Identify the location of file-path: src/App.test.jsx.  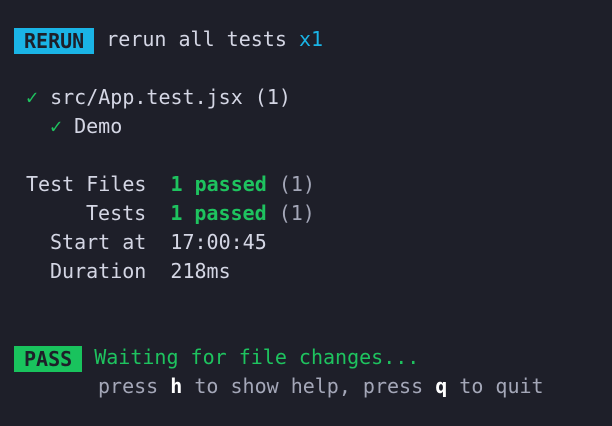
(146, 97).